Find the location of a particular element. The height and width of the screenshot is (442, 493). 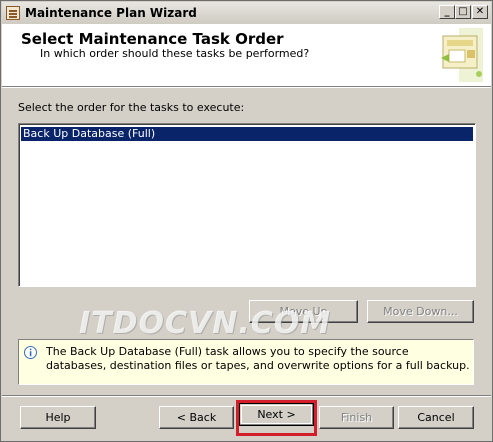

info-icon is located at coordinates (30, 352).